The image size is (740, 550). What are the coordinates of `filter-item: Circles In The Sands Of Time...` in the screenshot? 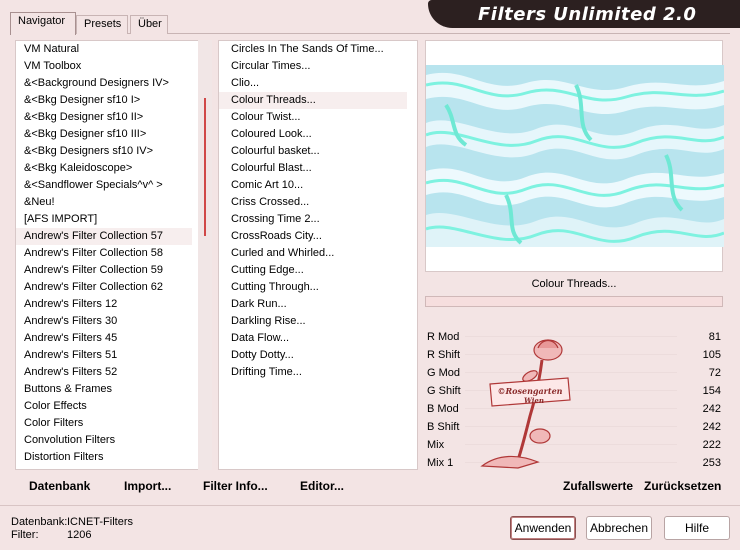 It's located at (313, 49).